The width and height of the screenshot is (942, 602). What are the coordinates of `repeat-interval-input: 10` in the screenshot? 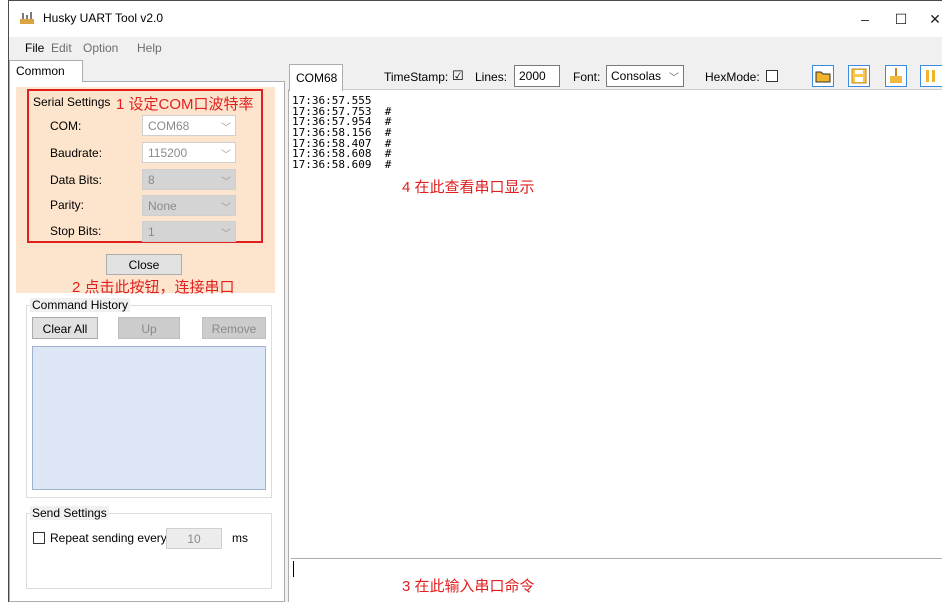 It's located at (194, 538).